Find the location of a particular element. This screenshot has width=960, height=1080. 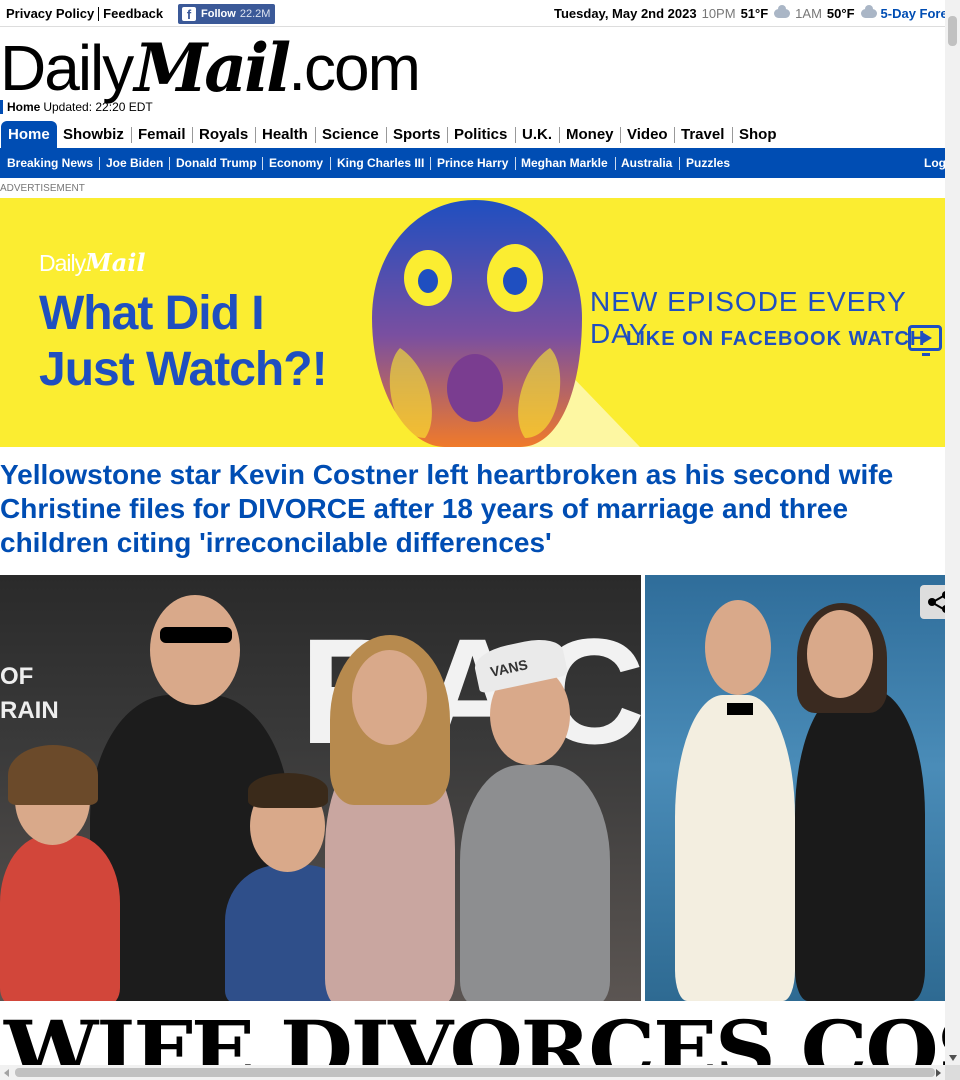

subnav-king-charles: King Charles III is located at coordinates (380, 163).